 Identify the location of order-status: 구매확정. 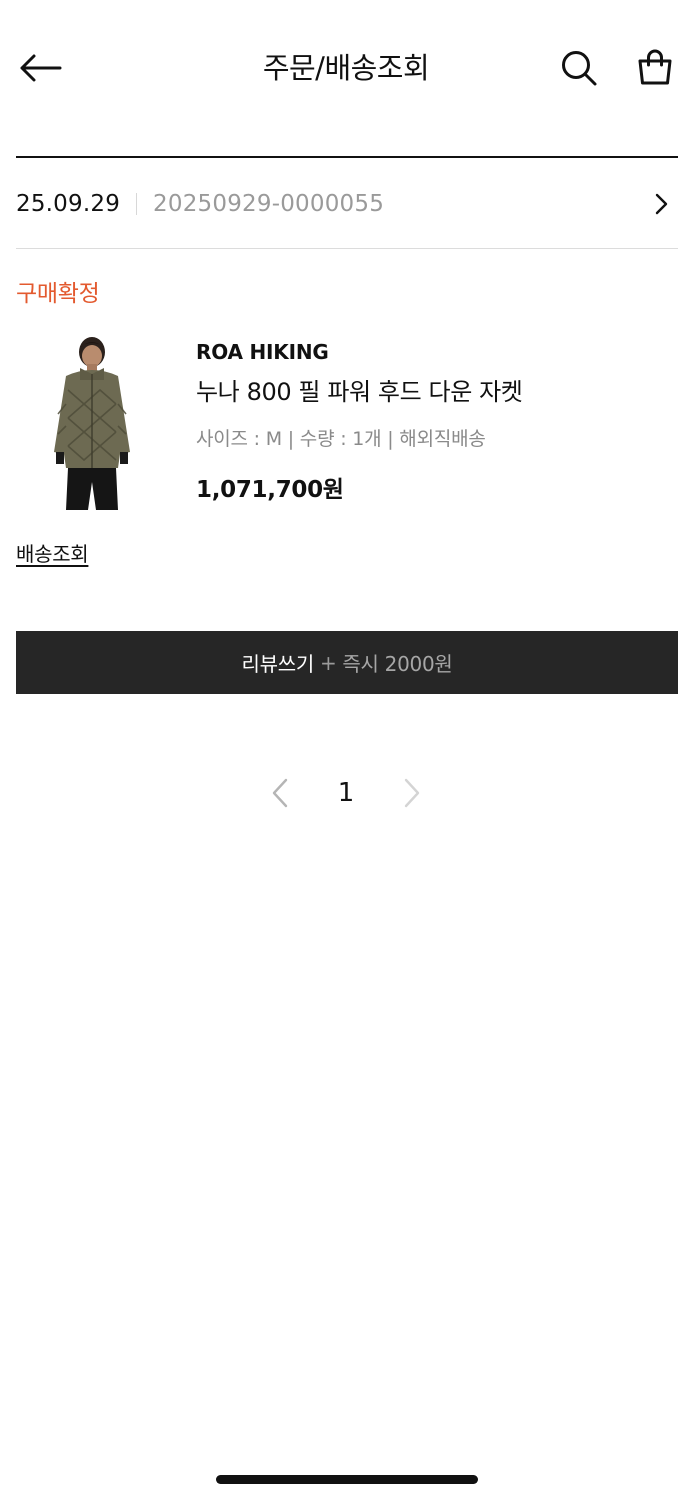
(58, 294).